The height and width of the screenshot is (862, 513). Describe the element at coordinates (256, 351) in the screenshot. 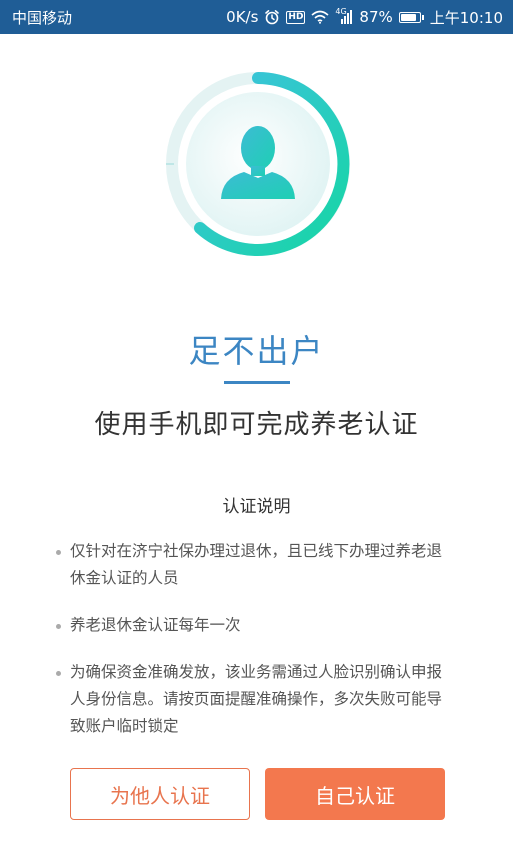

I see `slogan: 足不出户` at that location.